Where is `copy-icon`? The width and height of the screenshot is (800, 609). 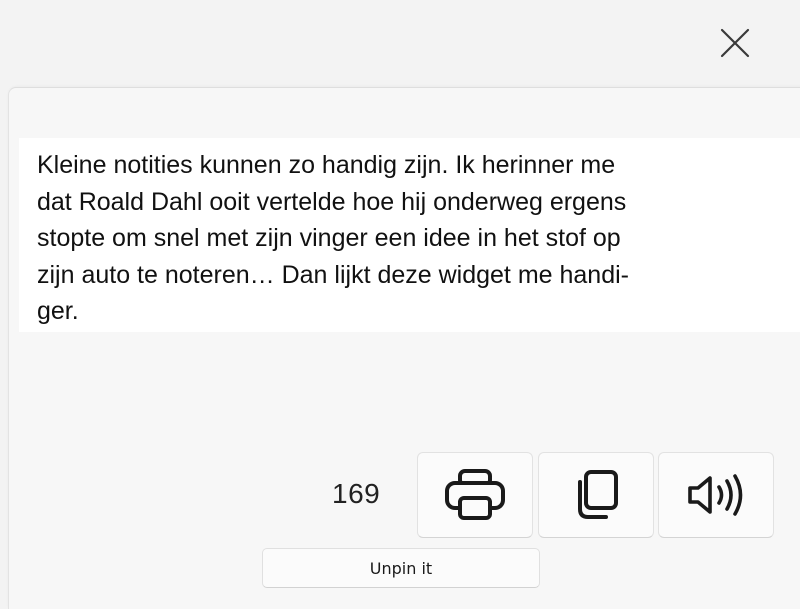
copy-icon is located at coordinates (598, 494).